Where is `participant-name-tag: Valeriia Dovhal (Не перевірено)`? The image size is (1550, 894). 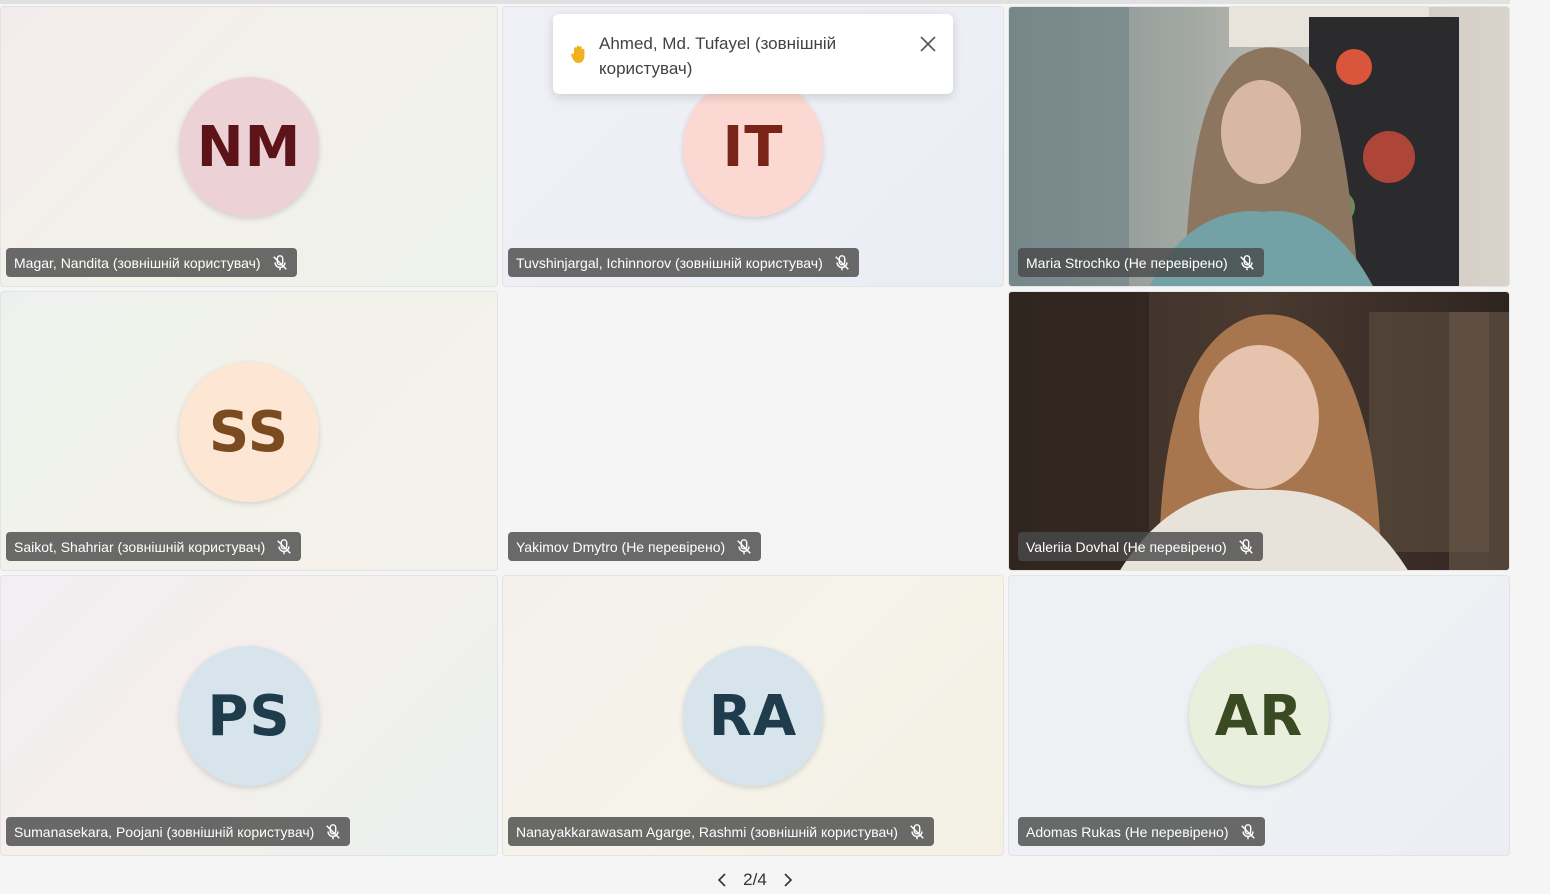 participant-name-tag: Valeriia Dovhal (Не перевірено) is located at coordinates (1140, 546).